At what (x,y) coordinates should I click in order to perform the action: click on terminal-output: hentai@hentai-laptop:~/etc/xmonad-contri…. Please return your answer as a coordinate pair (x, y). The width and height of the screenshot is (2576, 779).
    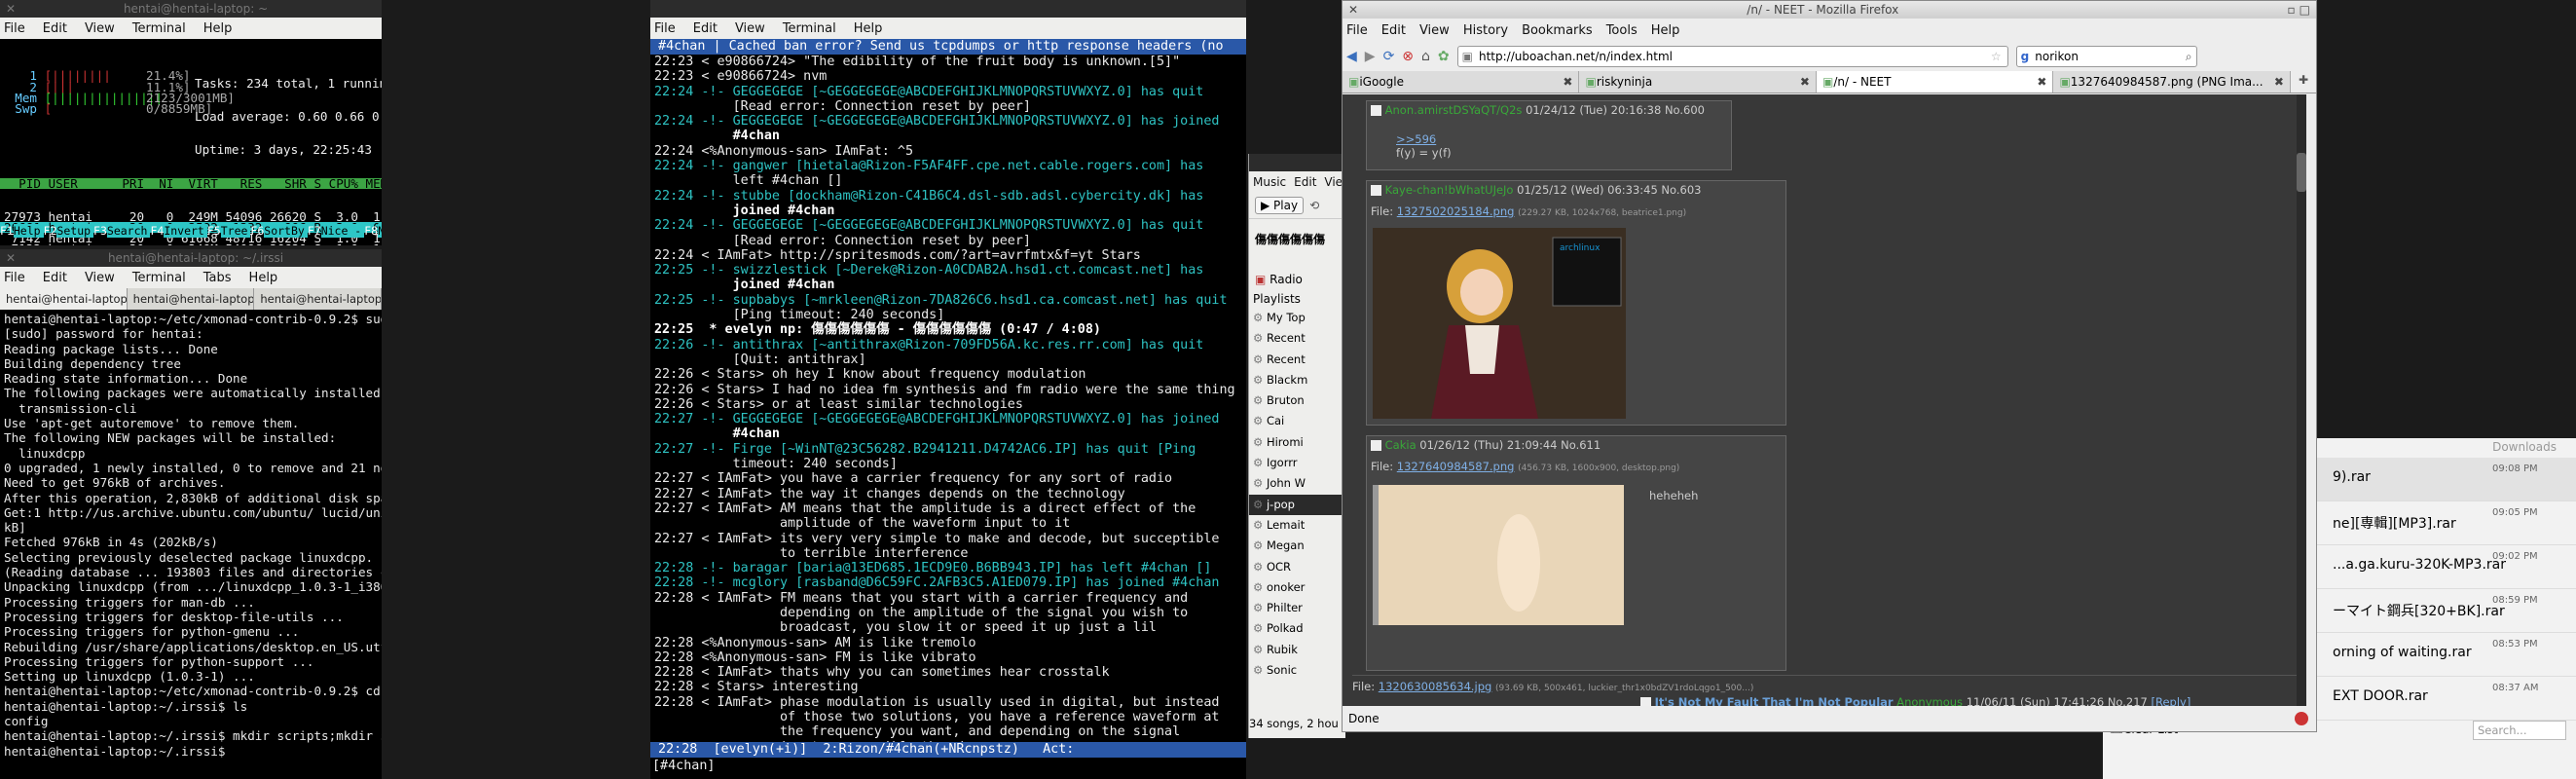
    Looking at the image, I should click on (191, 544).